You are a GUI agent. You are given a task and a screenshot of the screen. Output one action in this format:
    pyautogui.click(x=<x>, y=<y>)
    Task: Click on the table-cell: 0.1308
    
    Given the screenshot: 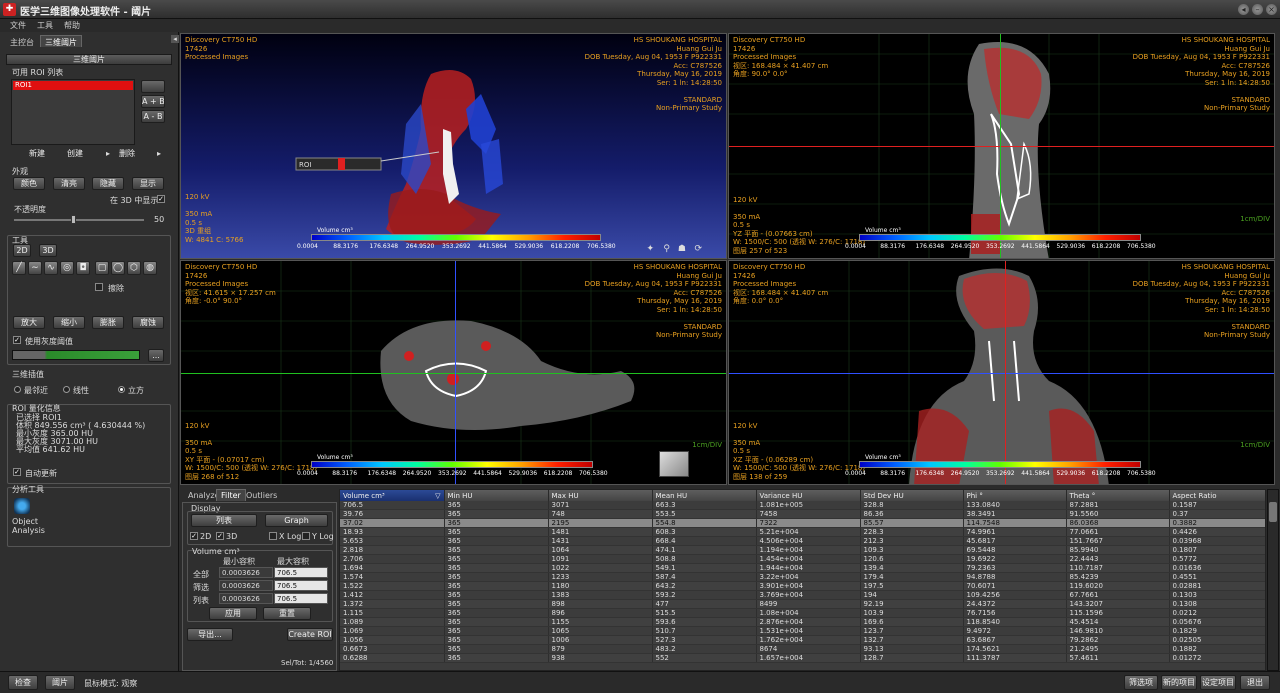 What is the action you would take?
    pyautogui.click(x=1217, y=604)
    